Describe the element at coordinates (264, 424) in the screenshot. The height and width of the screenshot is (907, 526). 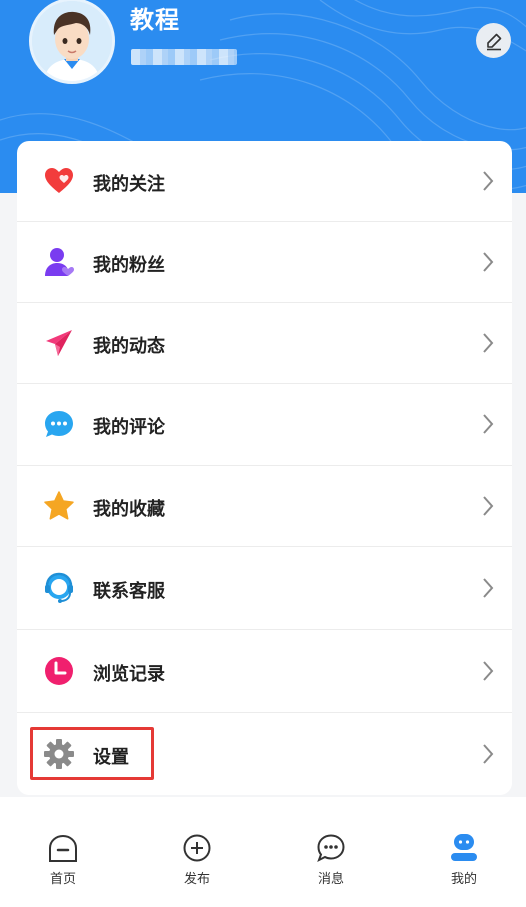
I see `menu-item-comments: 我的评论` at that location.